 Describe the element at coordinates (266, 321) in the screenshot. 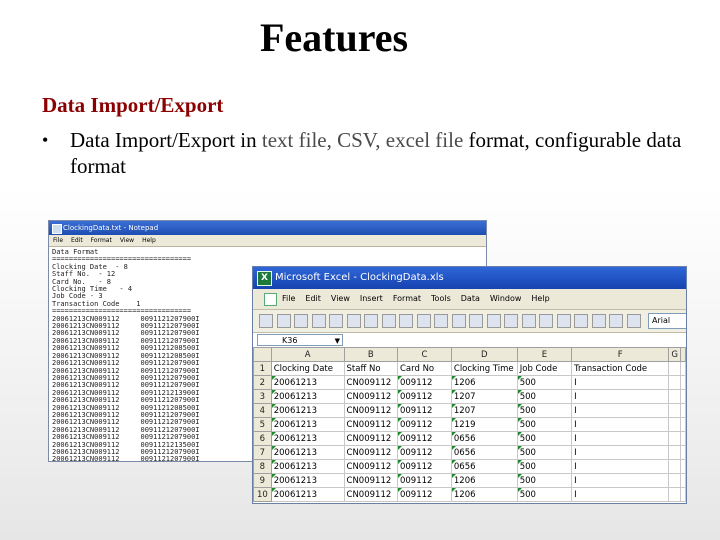

I see `new-icon` at that location.